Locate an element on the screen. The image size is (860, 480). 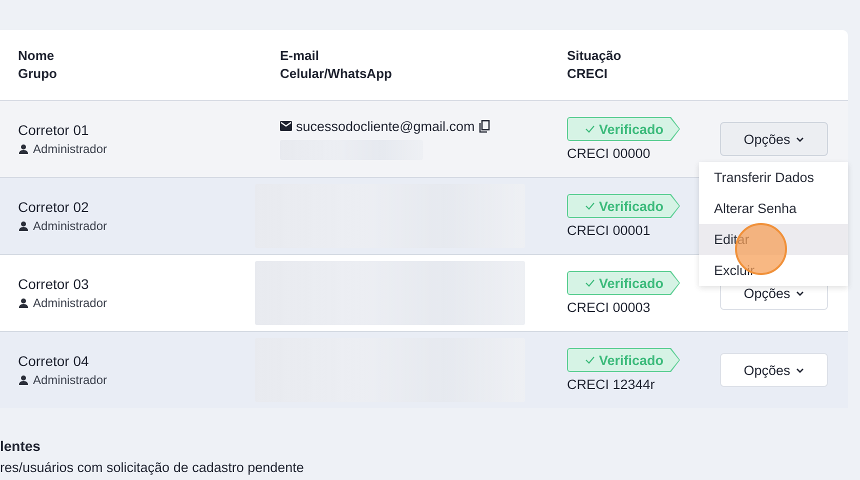
copy-icon is located at coordinates (484, 126).